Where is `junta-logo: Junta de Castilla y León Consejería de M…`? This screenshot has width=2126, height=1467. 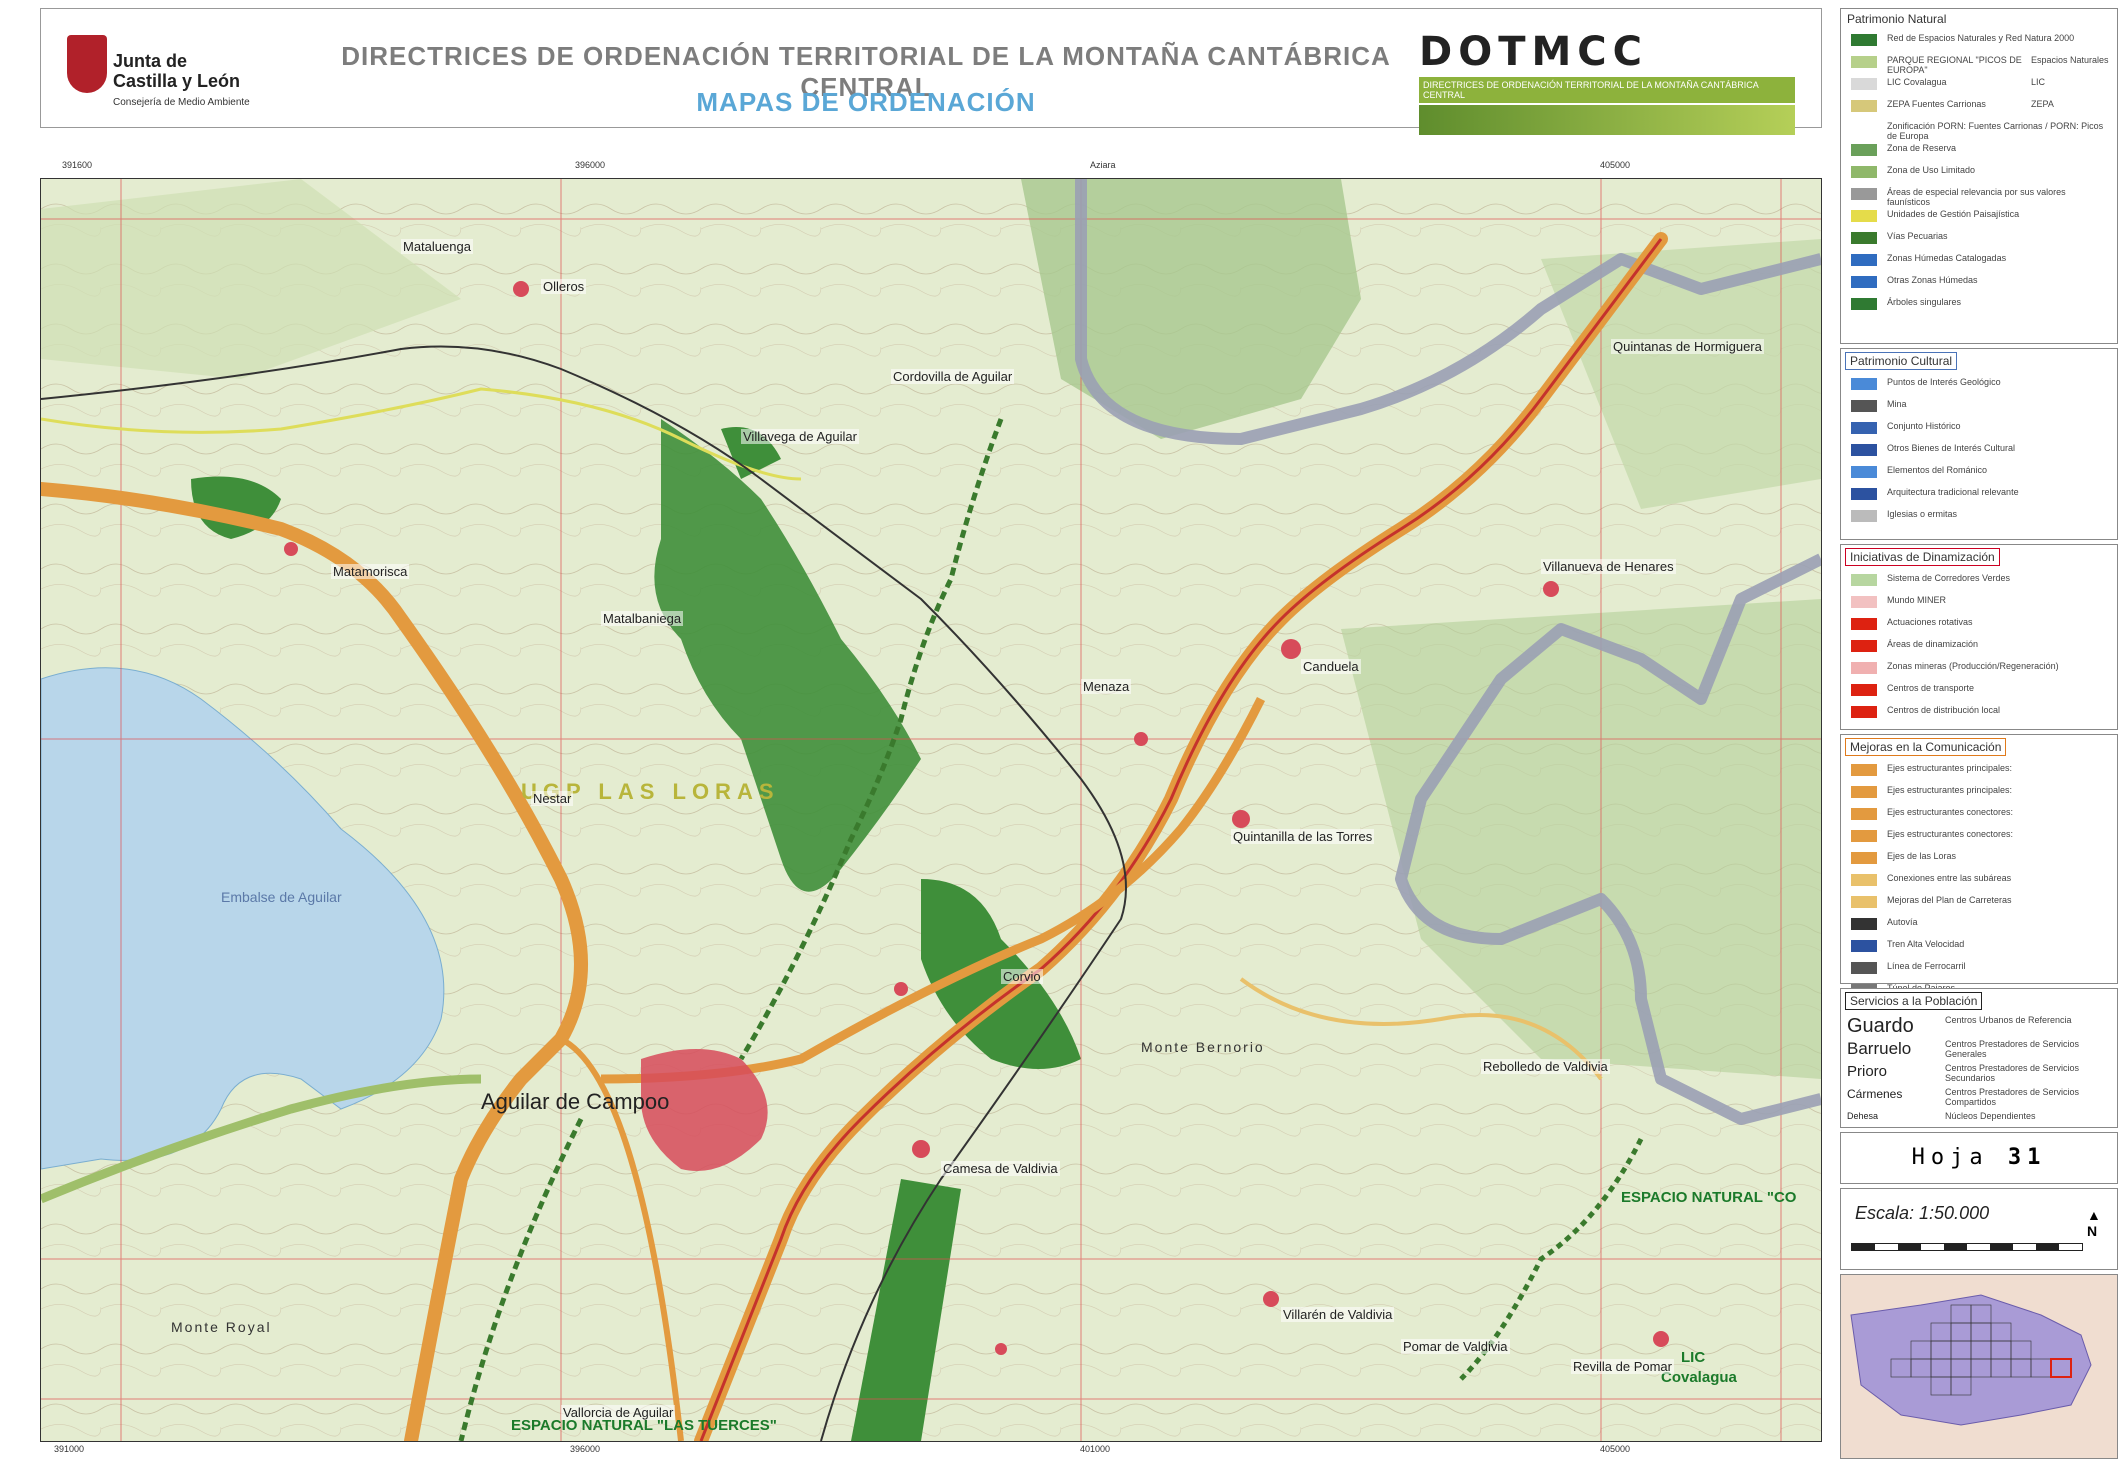 junta-logo: Junta de Castilla y León Consejería de M… is located at coordinates (161, 76).